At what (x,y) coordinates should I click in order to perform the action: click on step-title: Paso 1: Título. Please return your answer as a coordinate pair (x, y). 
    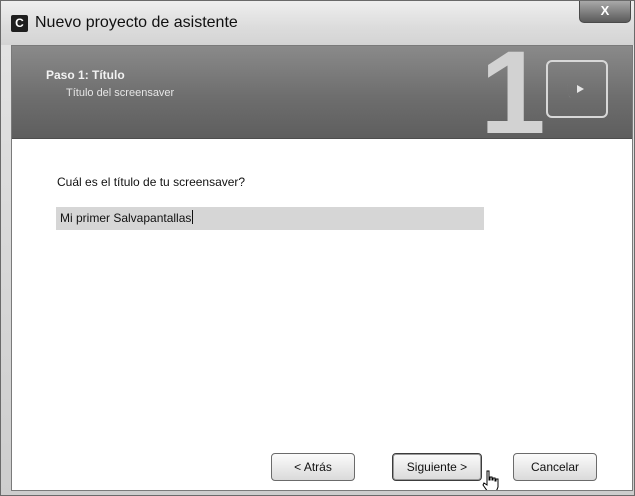
    Looking at the image, I should click on (85, 75).